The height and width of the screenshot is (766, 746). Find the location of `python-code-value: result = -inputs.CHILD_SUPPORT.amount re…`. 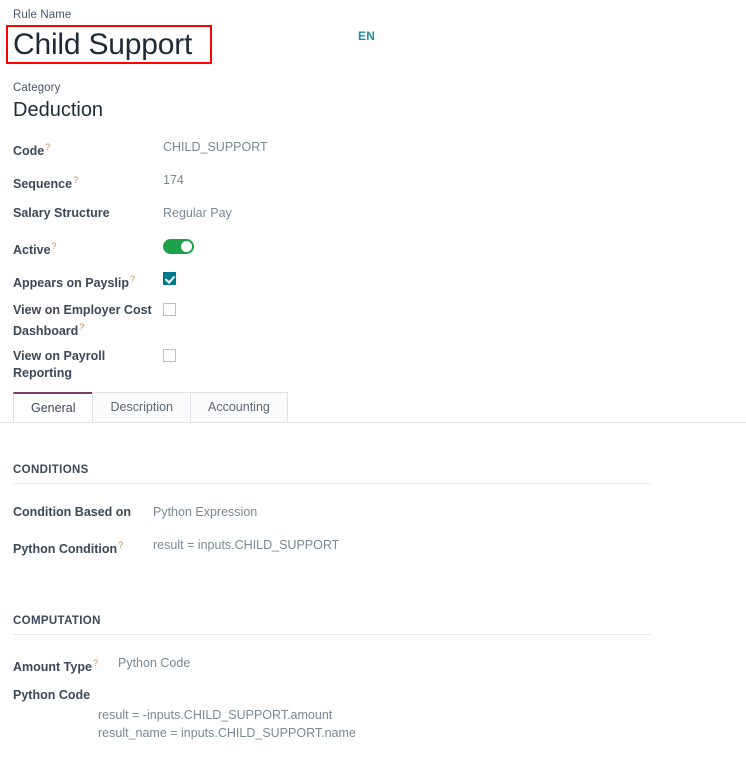

python-code-value: result = -inputs.CHILD_SUPPORT.amount re… is located at coordinates (227, 724).